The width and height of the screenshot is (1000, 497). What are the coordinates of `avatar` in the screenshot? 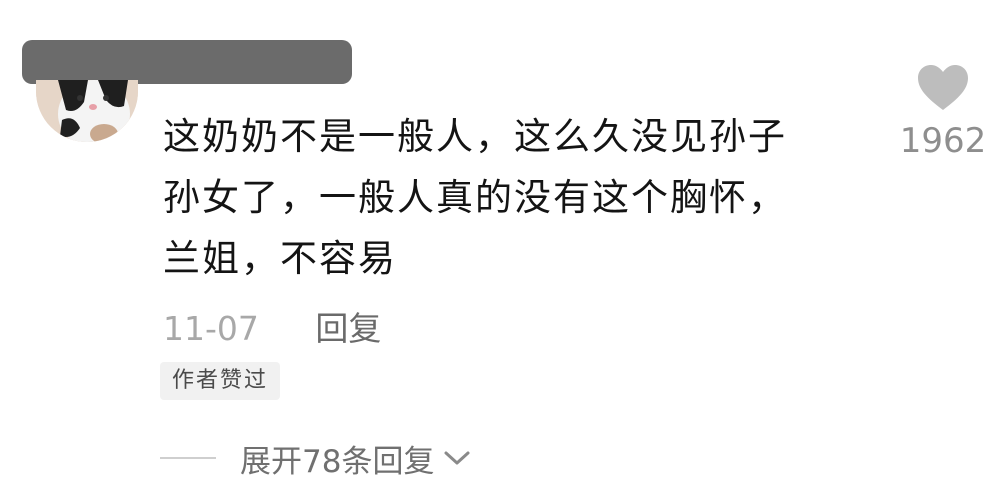 It's located at (87, 111).